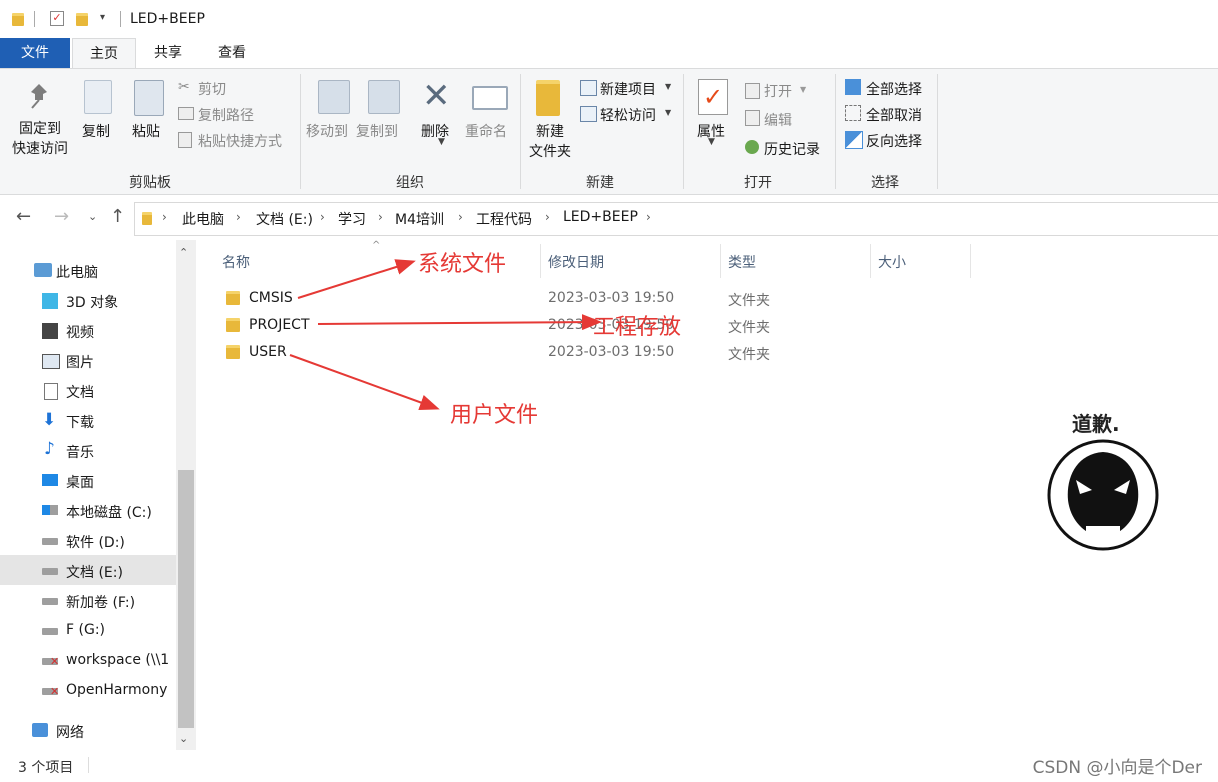 The image size is (1218, 782). I want to click on sticker-image, so click(1103, 495).